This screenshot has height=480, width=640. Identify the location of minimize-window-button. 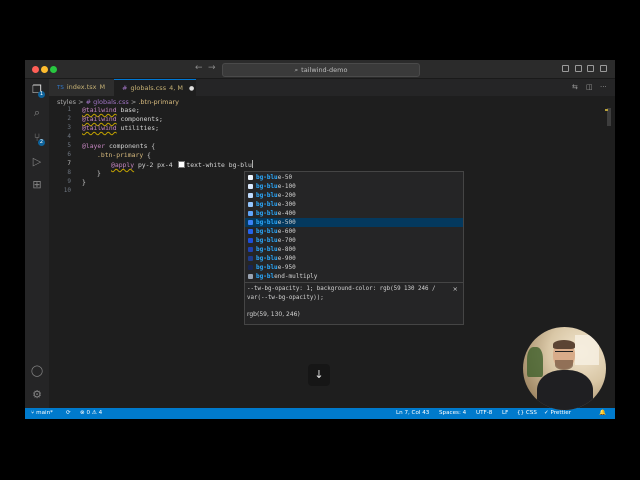
(44, 69).